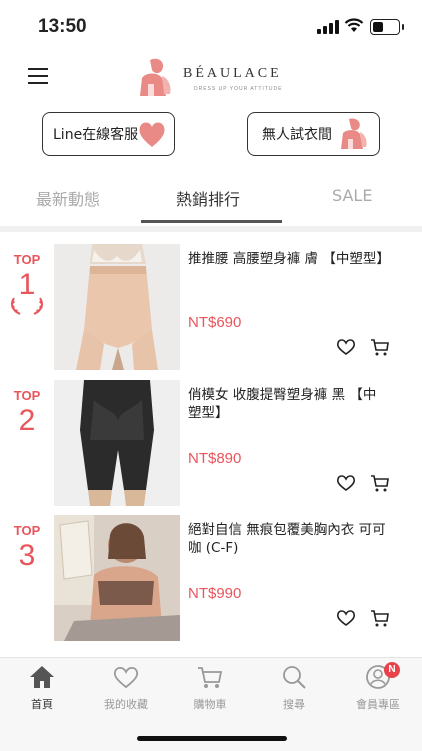 Image resolution: width=422 pixels, height=751 pixels. What do you see at coordinates (152, 134) in the screenshot?
I see `heart-chat-icon` at bounding box center [152, 134].